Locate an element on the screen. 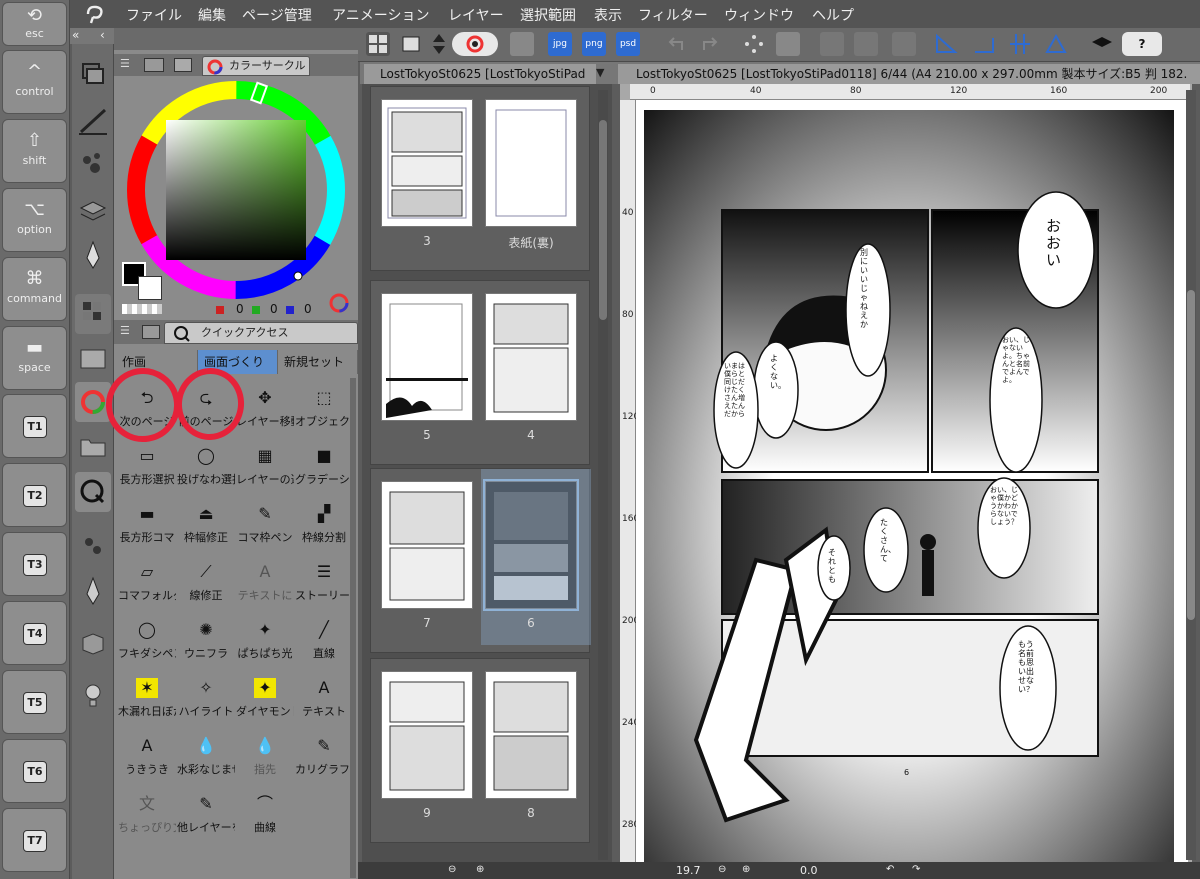 The height and width of the screenshot is (879, 1200). fill-icon is located at coordinates (866, 44).